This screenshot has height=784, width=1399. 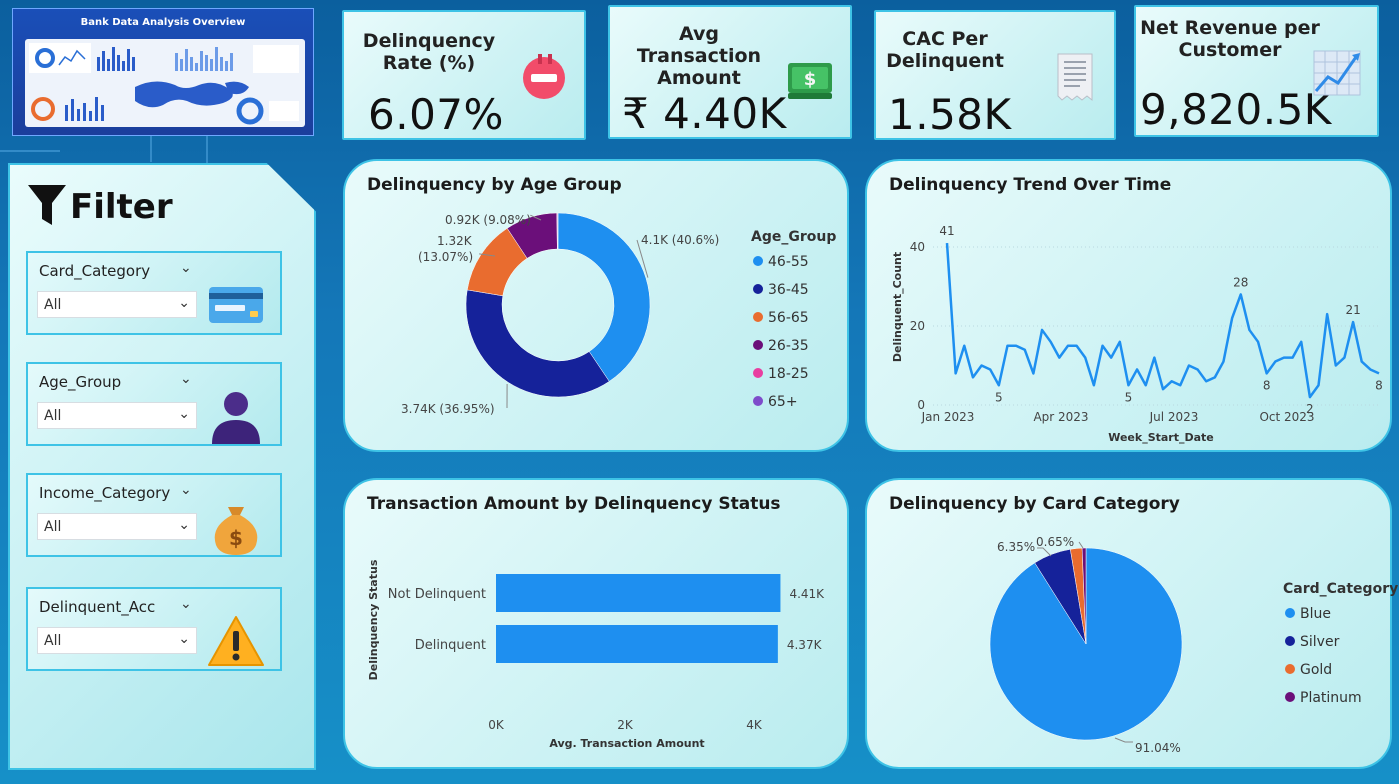 What do you see at coordinates (1256, 71) in the screenshot?
I see `kpi-net-revenue-per-customer: Net Revenue per Customer 9,820.5K` at bounding box center [1256, 71].